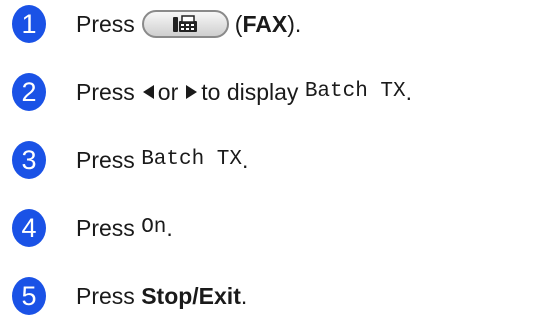 This screenshot has width=550, height=327. What do you see at coordinates (265, 24) in the screenshot?
I see `fax-label: FAX` at bounding box center [265, 24].